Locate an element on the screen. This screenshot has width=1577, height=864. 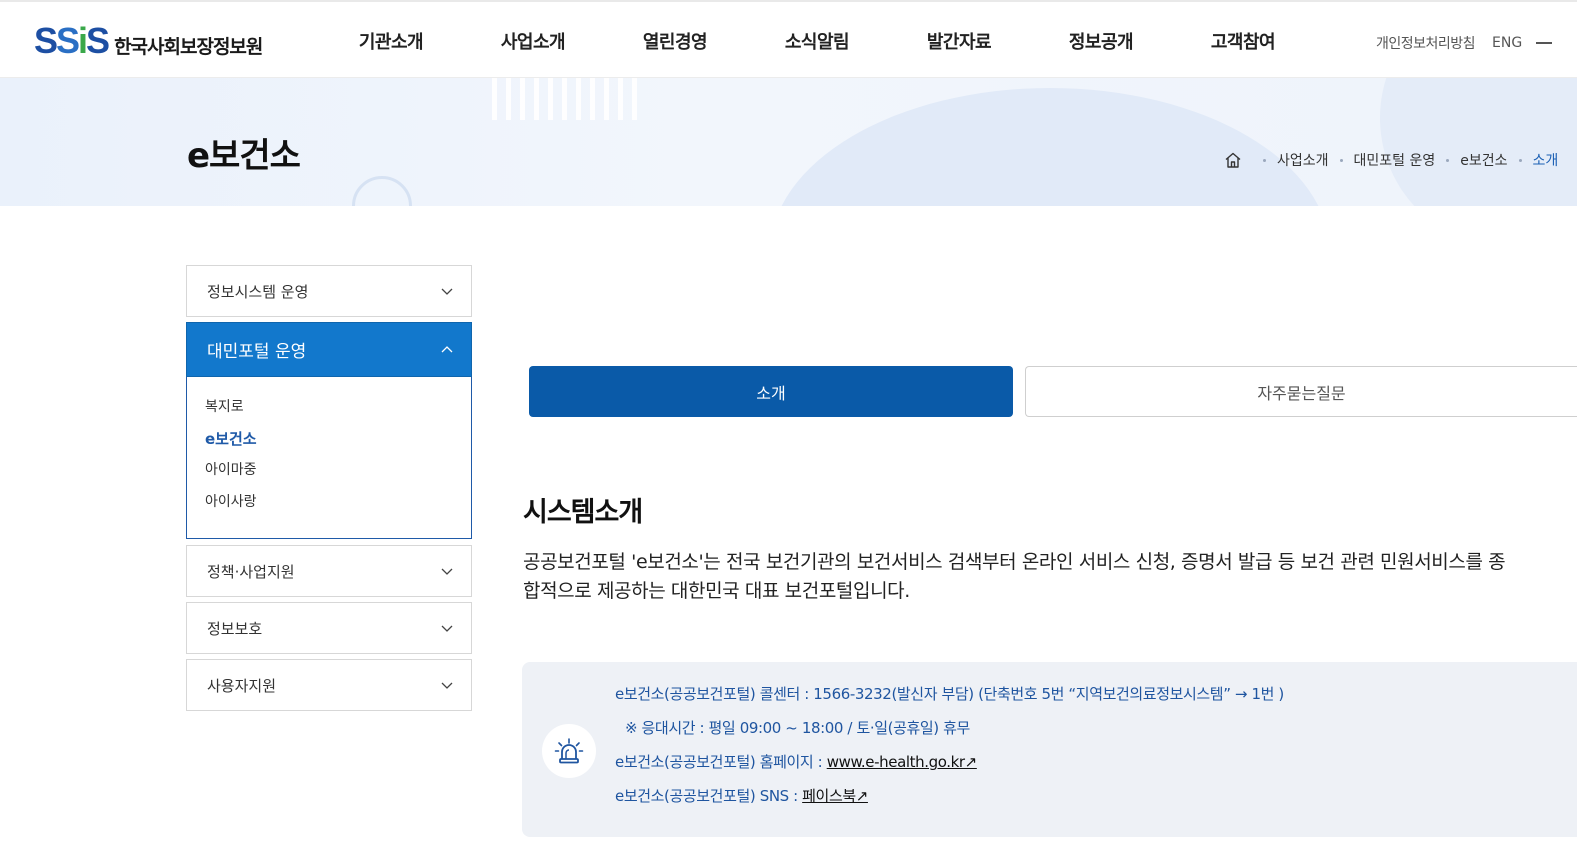
nav-item-about: 기관소개 is located at coordinates (391, 41).